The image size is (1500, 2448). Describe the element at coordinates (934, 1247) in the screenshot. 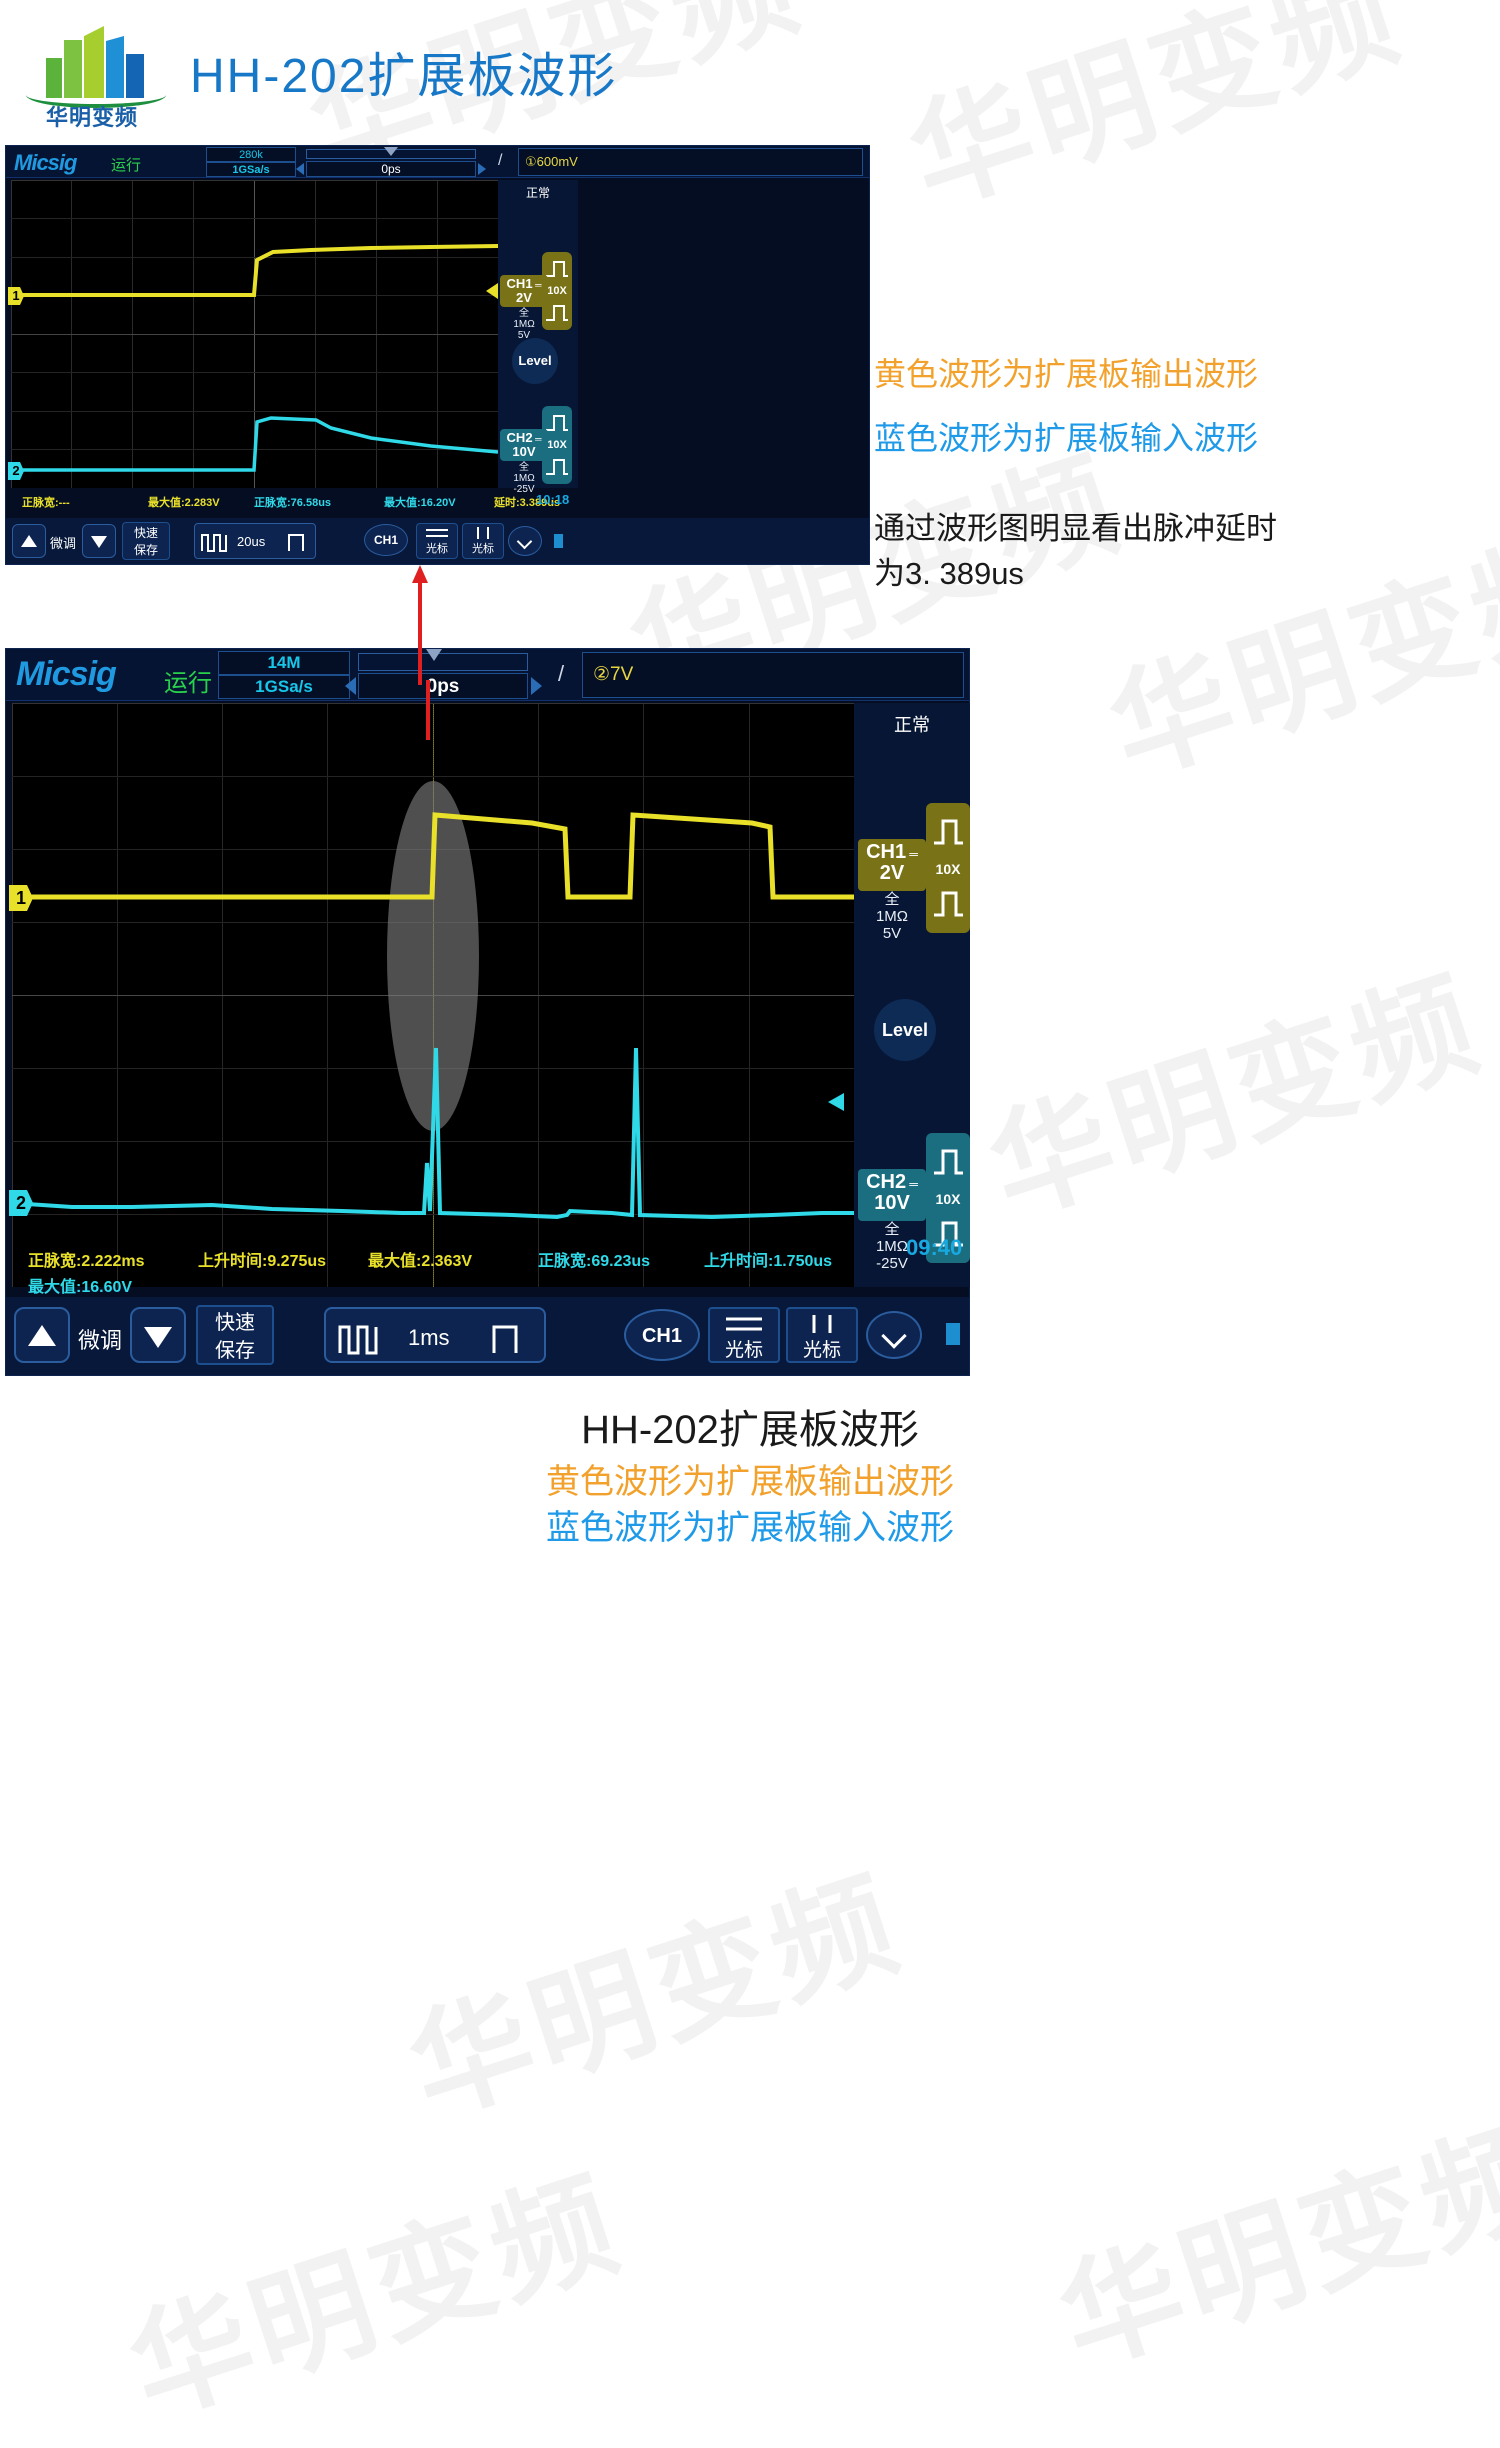

I see `scope-clock-bottom: 09:40` at that location.